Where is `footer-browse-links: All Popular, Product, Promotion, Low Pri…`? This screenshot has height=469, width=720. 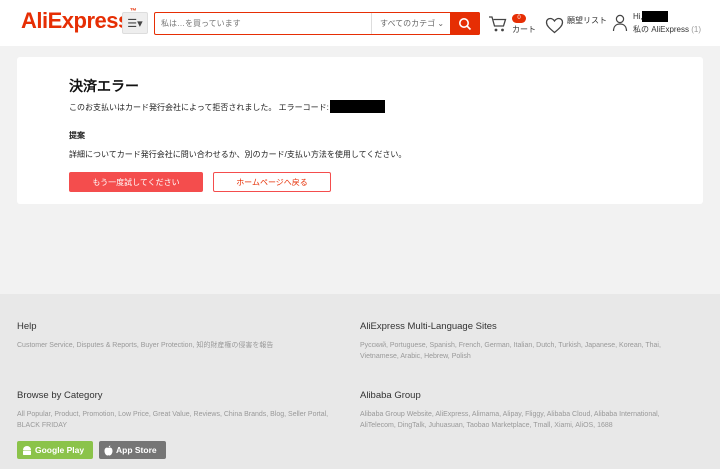
footer-browse-links: All Popular, Product, Promotion, Low Pri… is located at coordinates (182, 420).